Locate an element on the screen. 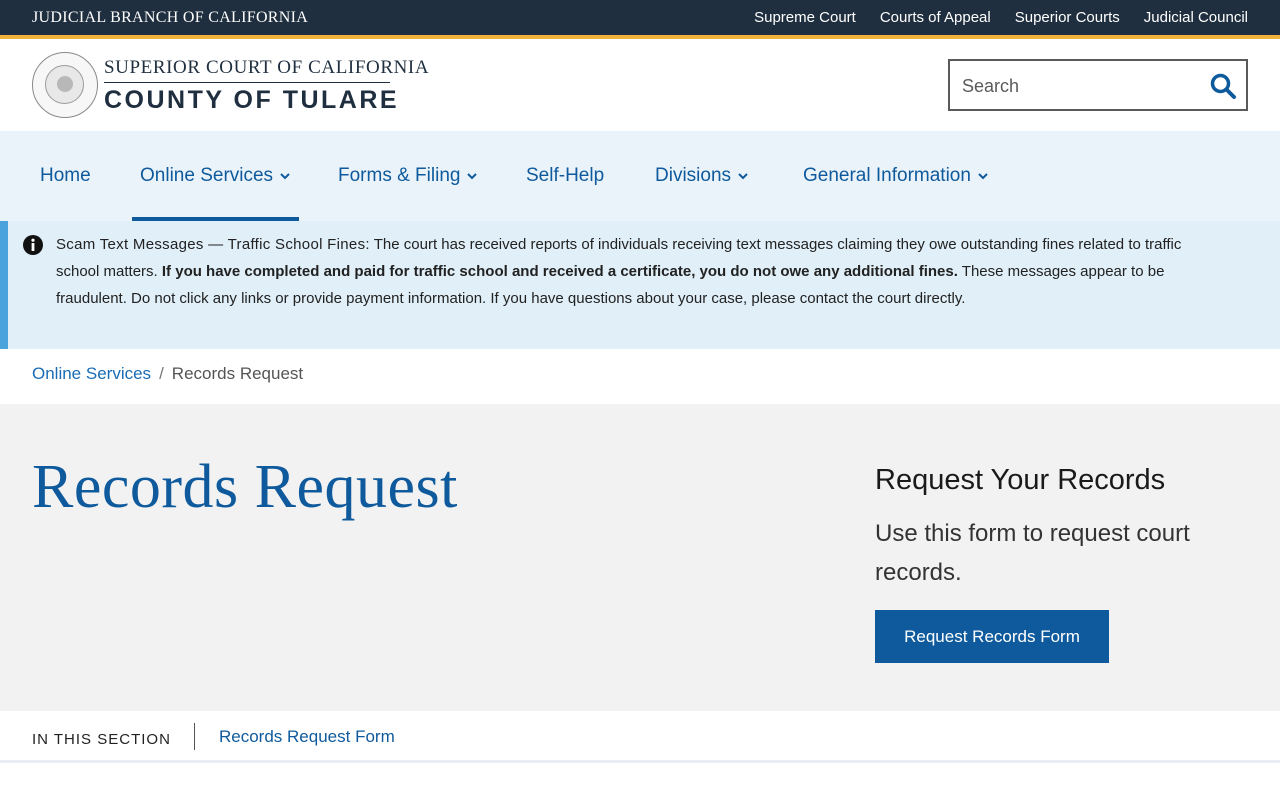  alert-accent-bar is located at coordinates (4, 285).